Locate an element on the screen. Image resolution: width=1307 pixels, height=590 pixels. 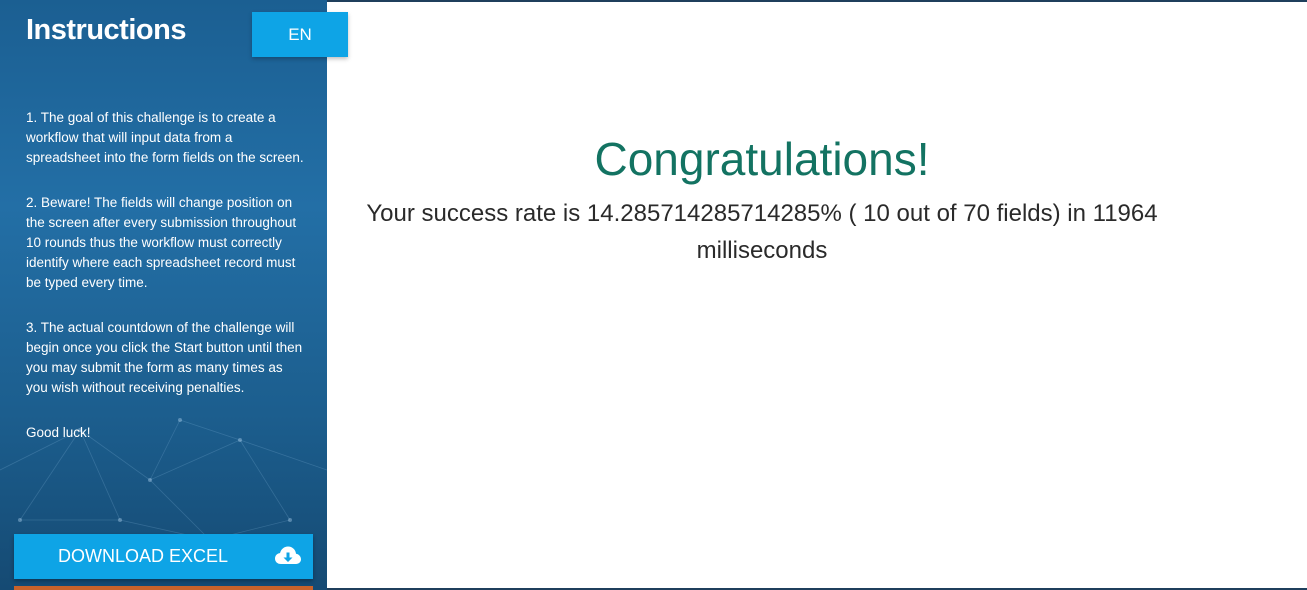
download-excel-button: DOWNLOAD EXCEL is located at coordinates (163, 556).